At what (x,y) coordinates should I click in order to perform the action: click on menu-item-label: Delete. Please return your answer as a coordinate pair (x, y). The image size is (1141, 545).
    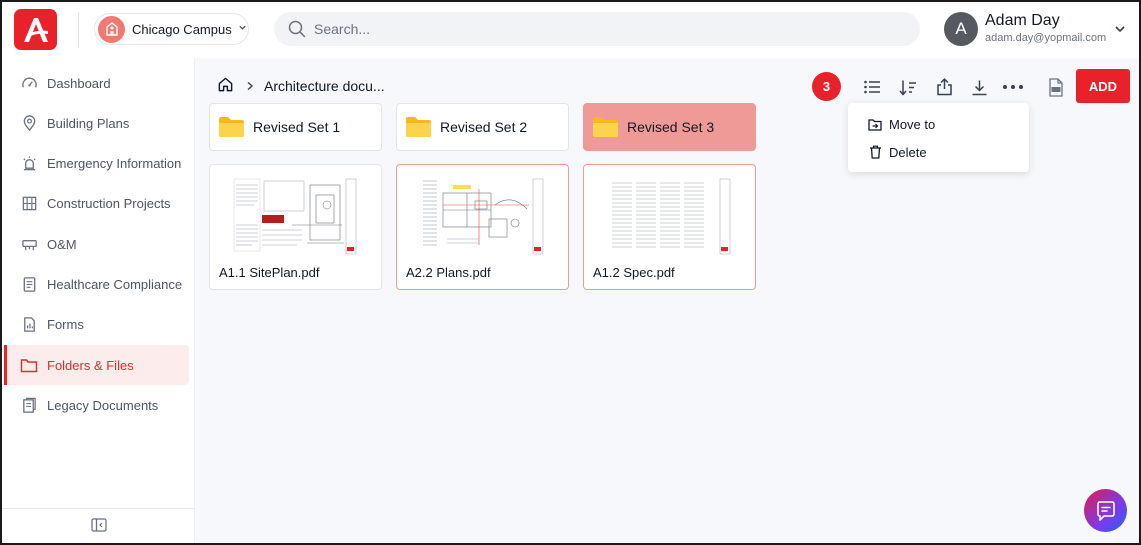
    Looking at the image, I should click on (908, 152).